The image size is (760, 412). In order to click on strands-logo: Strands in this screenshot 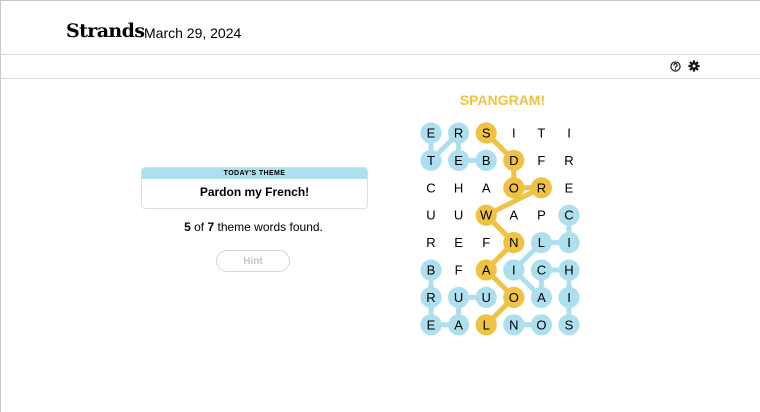, I will do `click(105, 31)`.